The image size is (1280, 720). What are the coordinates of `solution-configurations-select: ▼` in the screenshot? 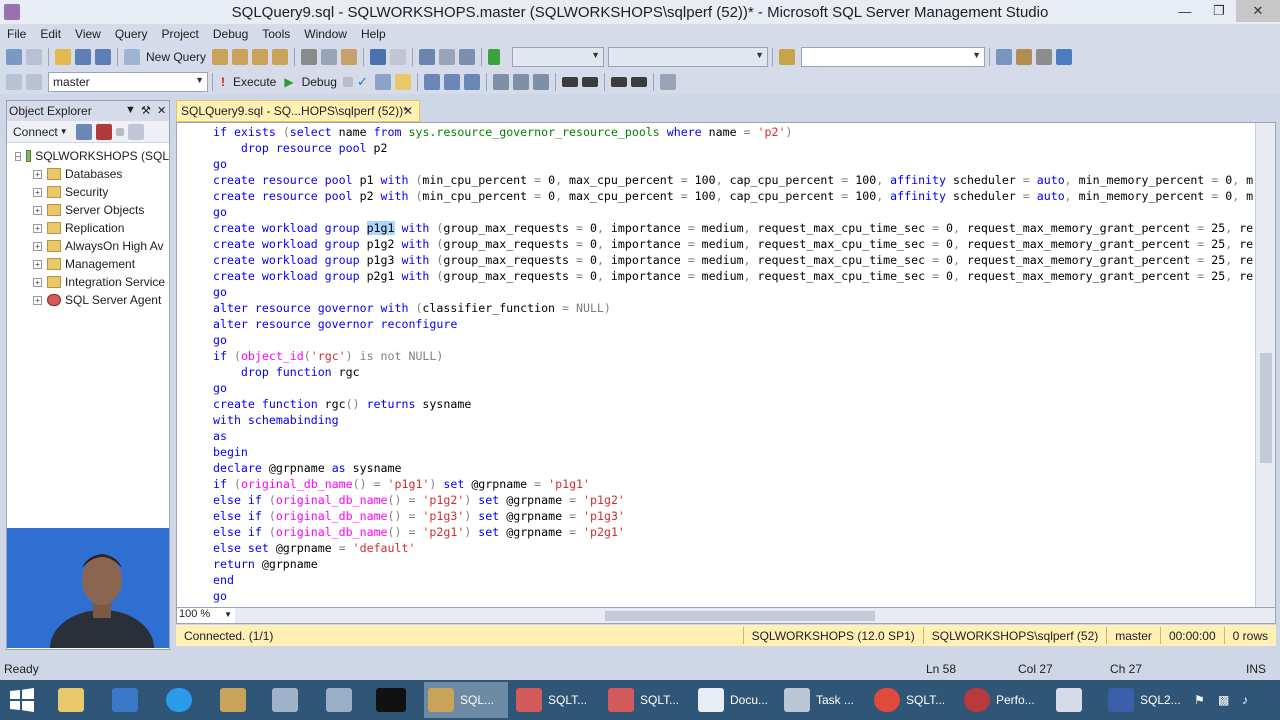 It's located at (558, 56).